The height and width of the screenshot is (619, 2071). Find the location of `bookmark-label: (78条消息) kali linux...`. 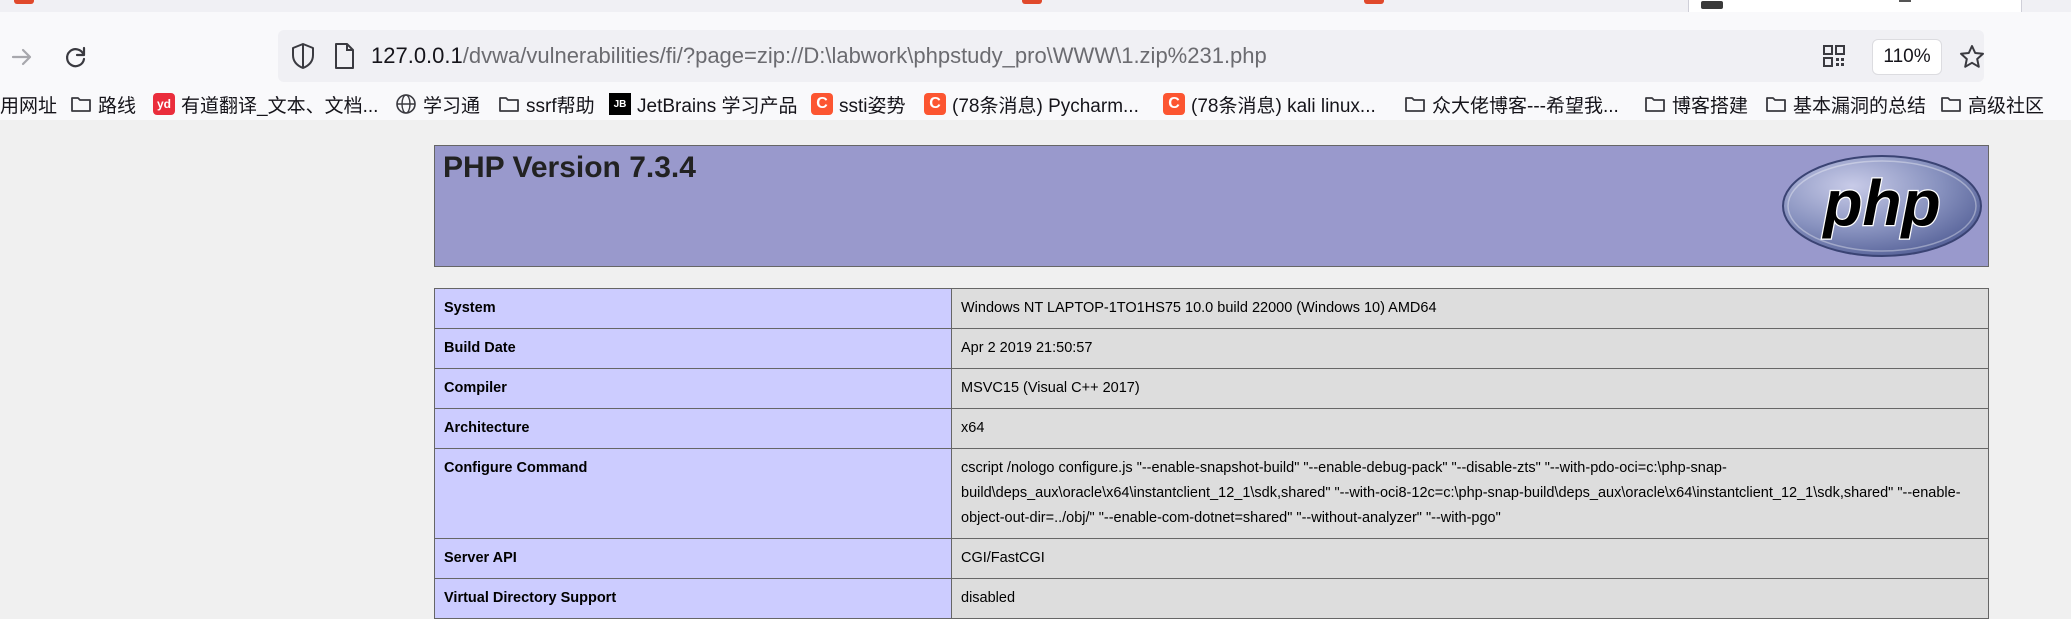

bookmark-label: (78条消息) kali linux... is located at coordinates (1283, 106).